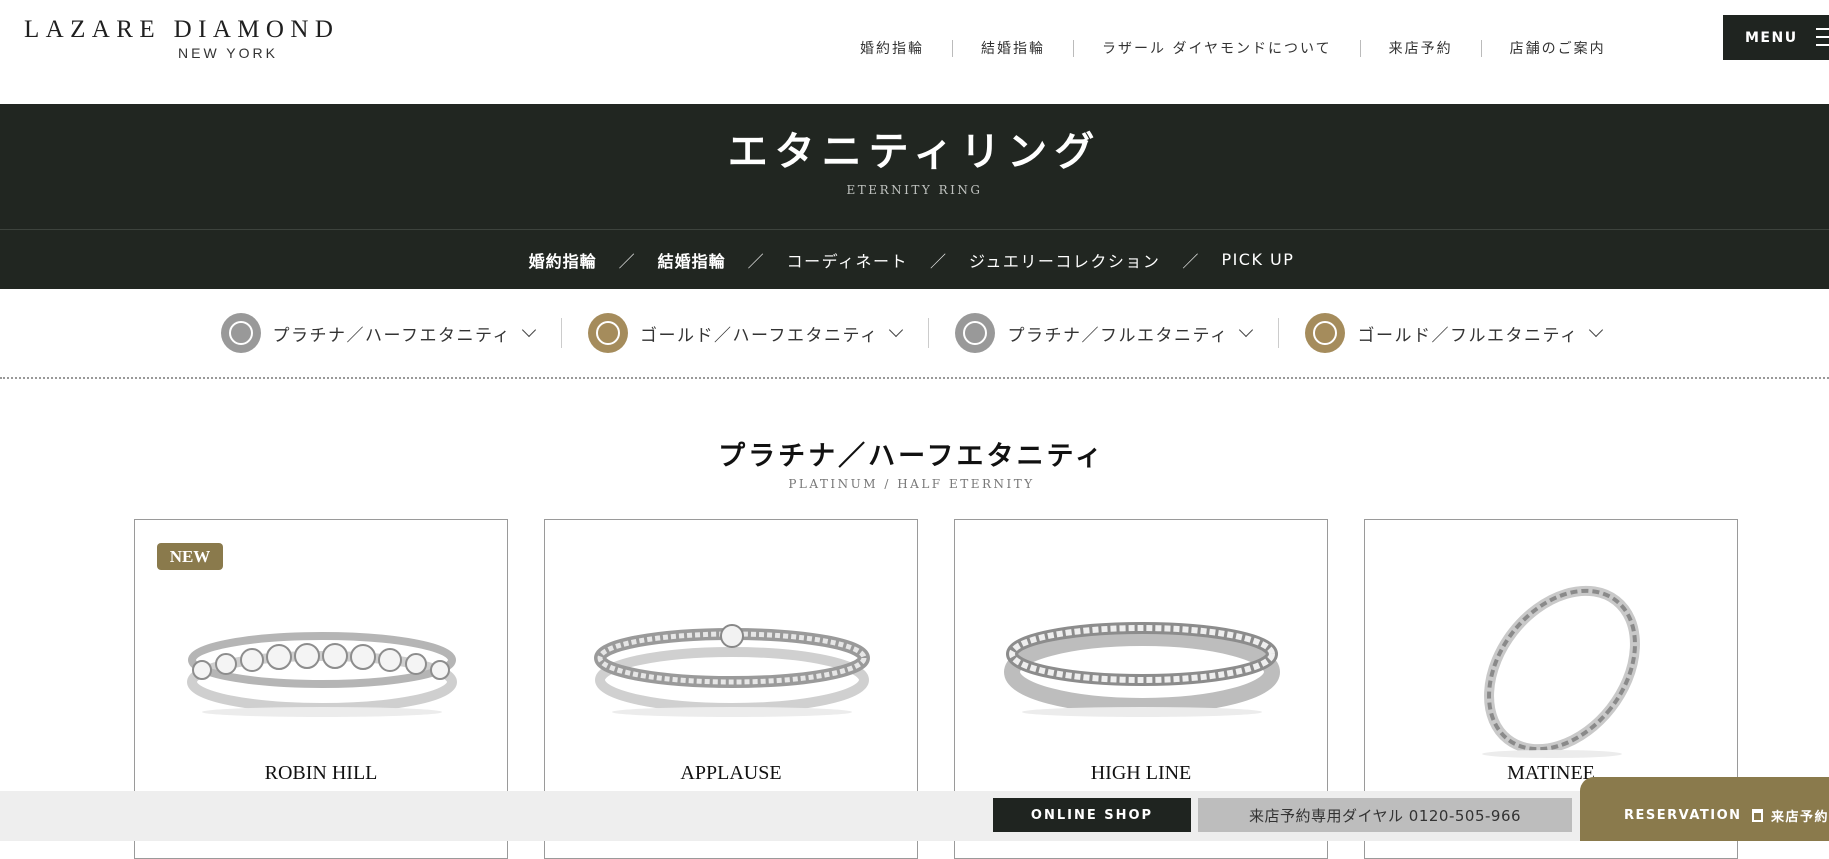 This screenshot has width=1829, height=859. I want to click on subnav-wedding: 結婚指輪, so click(692, 260).